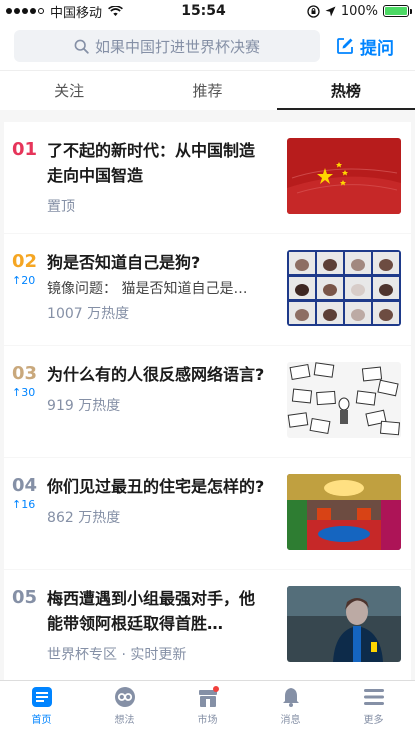 This screenshot has width=415, height=731. I want to click on item-meta: 置顶, so click(61, 207).